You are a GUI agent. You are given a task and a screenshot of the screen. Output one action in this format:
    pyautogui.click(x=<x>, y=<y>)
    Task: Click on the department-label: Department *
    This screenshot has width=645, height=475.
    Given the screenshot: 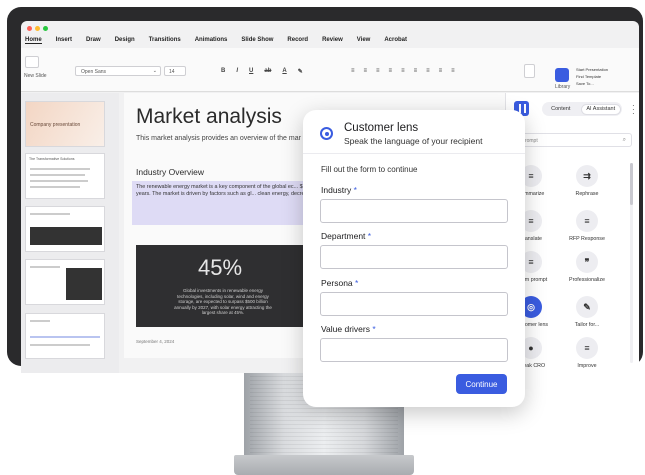 What is the action you would take?
    pyautogui.click(x=346, y=236)
    